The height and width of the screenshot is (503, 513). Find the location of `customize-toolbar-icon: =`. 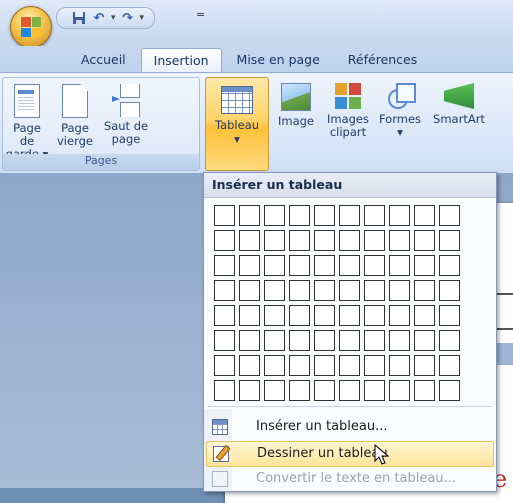

customize-toolbar-icon: = is located at coordinates (200, 14).